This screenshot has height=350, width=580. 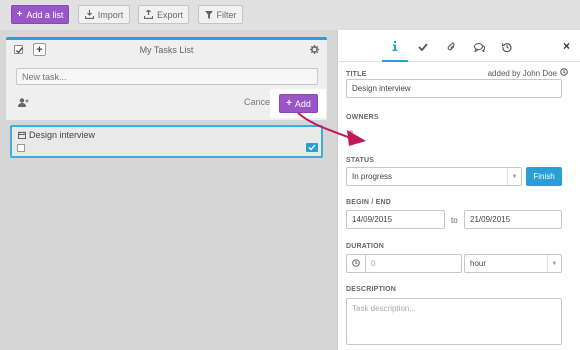 I want to click on duration-label: DURATION, so click(x=365, y=246).